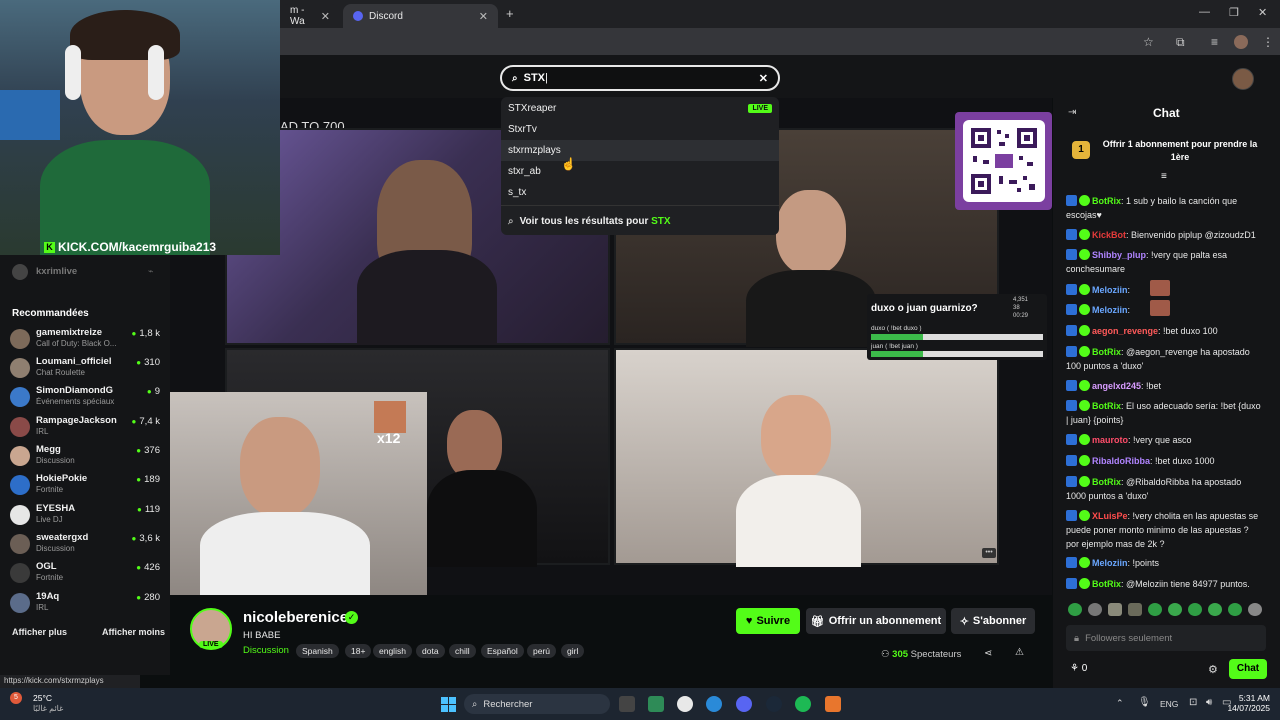  I want to click on clock: 5:31 AM 14/07/2025, so click(1248, 703).